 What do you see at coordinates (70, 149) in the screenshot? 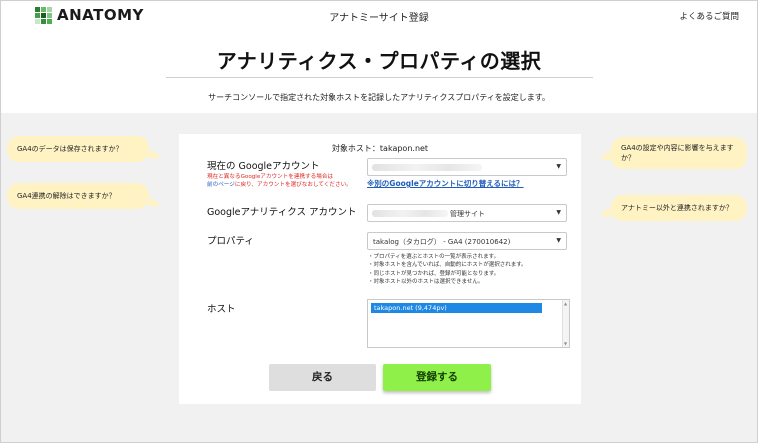
I see `faq-question-text: GA4のデータは保存されますか？` at bounding box center [70, 149].